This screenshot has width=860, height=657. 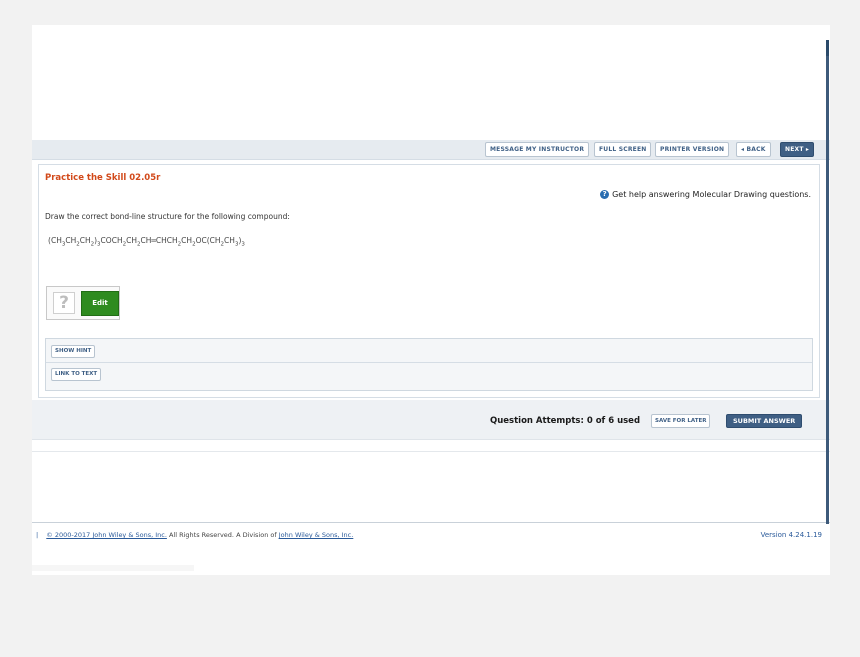 What do you see at coordinates (791, 535) in the screenshot?
I see `version-label: Version 4.24.1.19` at bounding box center [791, 535].